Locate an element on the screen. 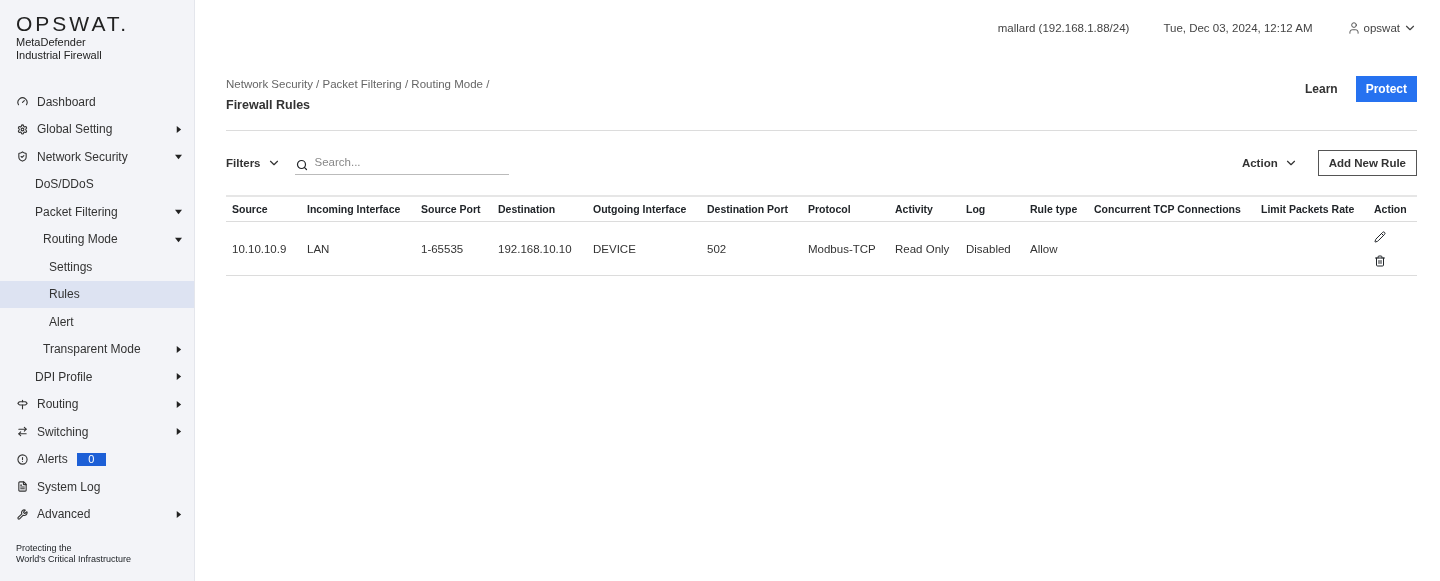 The width and height of the screenshot is (1440, 581). sidebar-item: Routing is located at coordinates (97, 404).